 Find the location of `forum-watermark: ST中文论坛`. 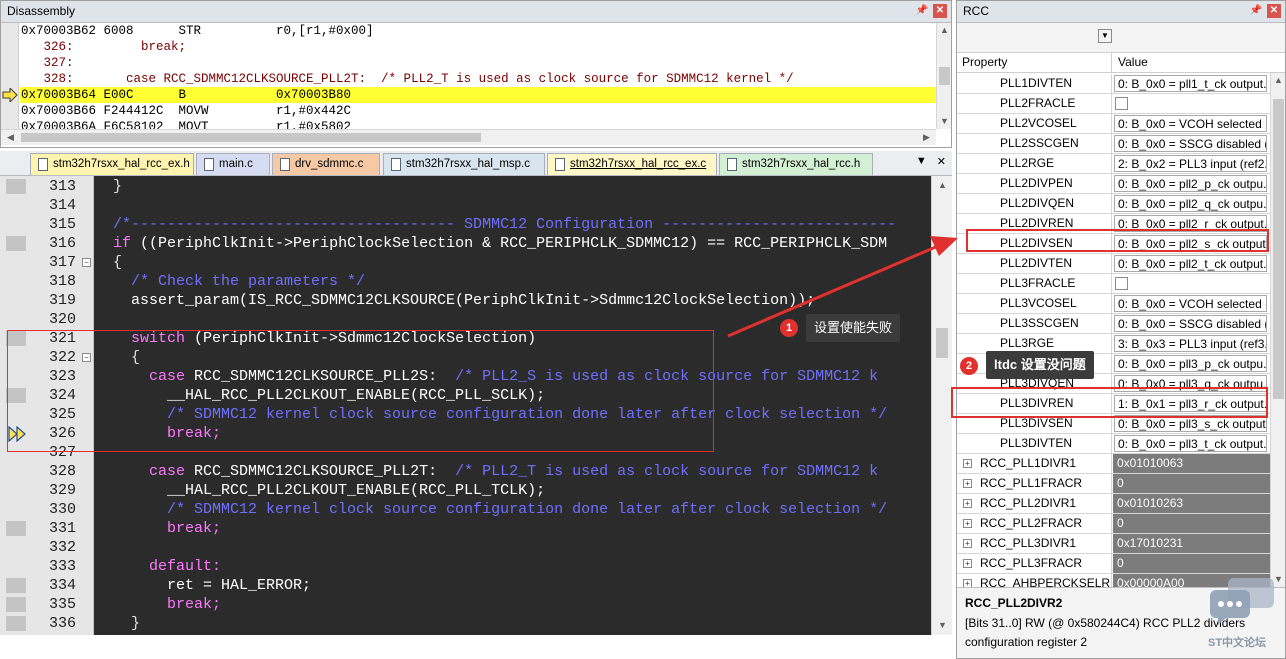

forum-watermark: ST中文论坛 is located at coordinates (1242, 613).